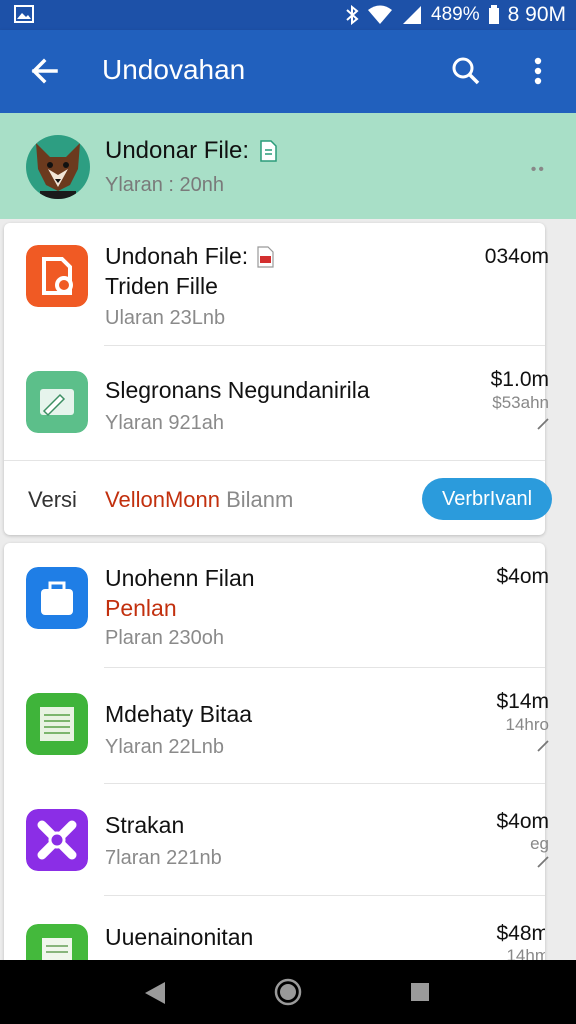 Image resolution: width=576 pixels, height=1024 pixels. What do you see at coordinates (539, 843) in the screenshot?
I see `row-price-secondary: eg` at bounding box center [539, 843].